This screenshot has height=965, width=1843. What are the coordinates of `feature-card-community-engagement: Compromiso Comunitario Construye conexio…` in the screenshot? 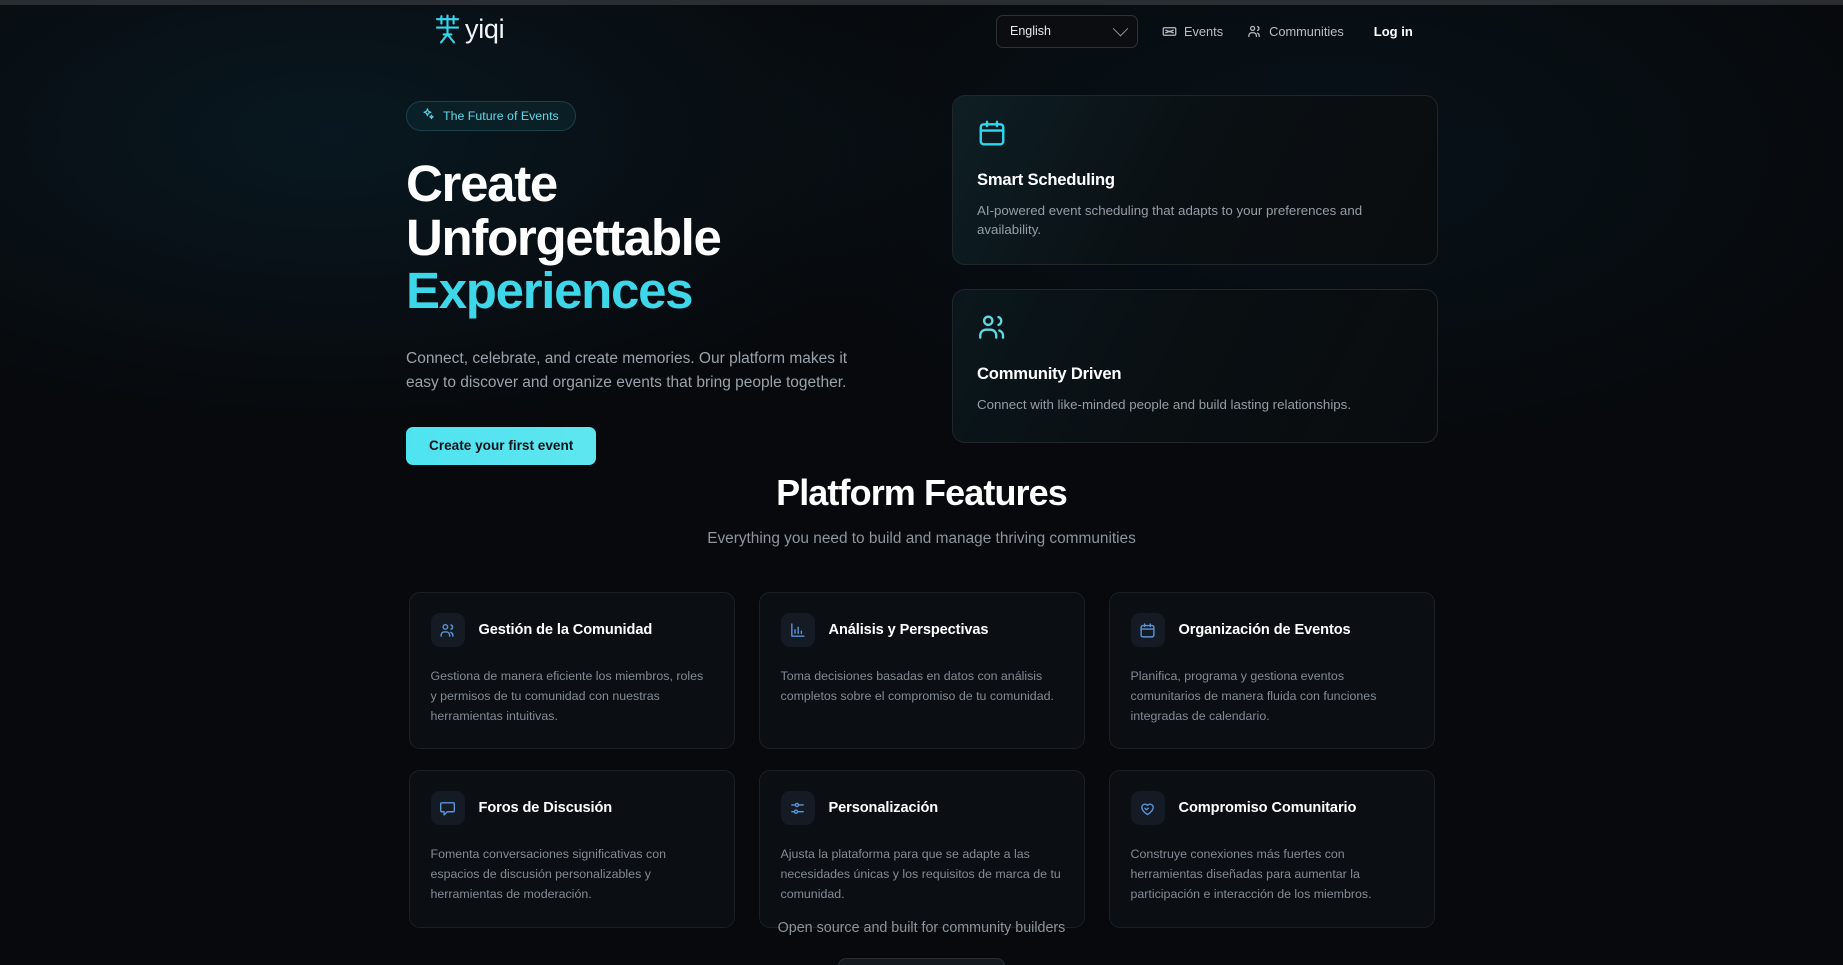 It's located at (1271, 849).